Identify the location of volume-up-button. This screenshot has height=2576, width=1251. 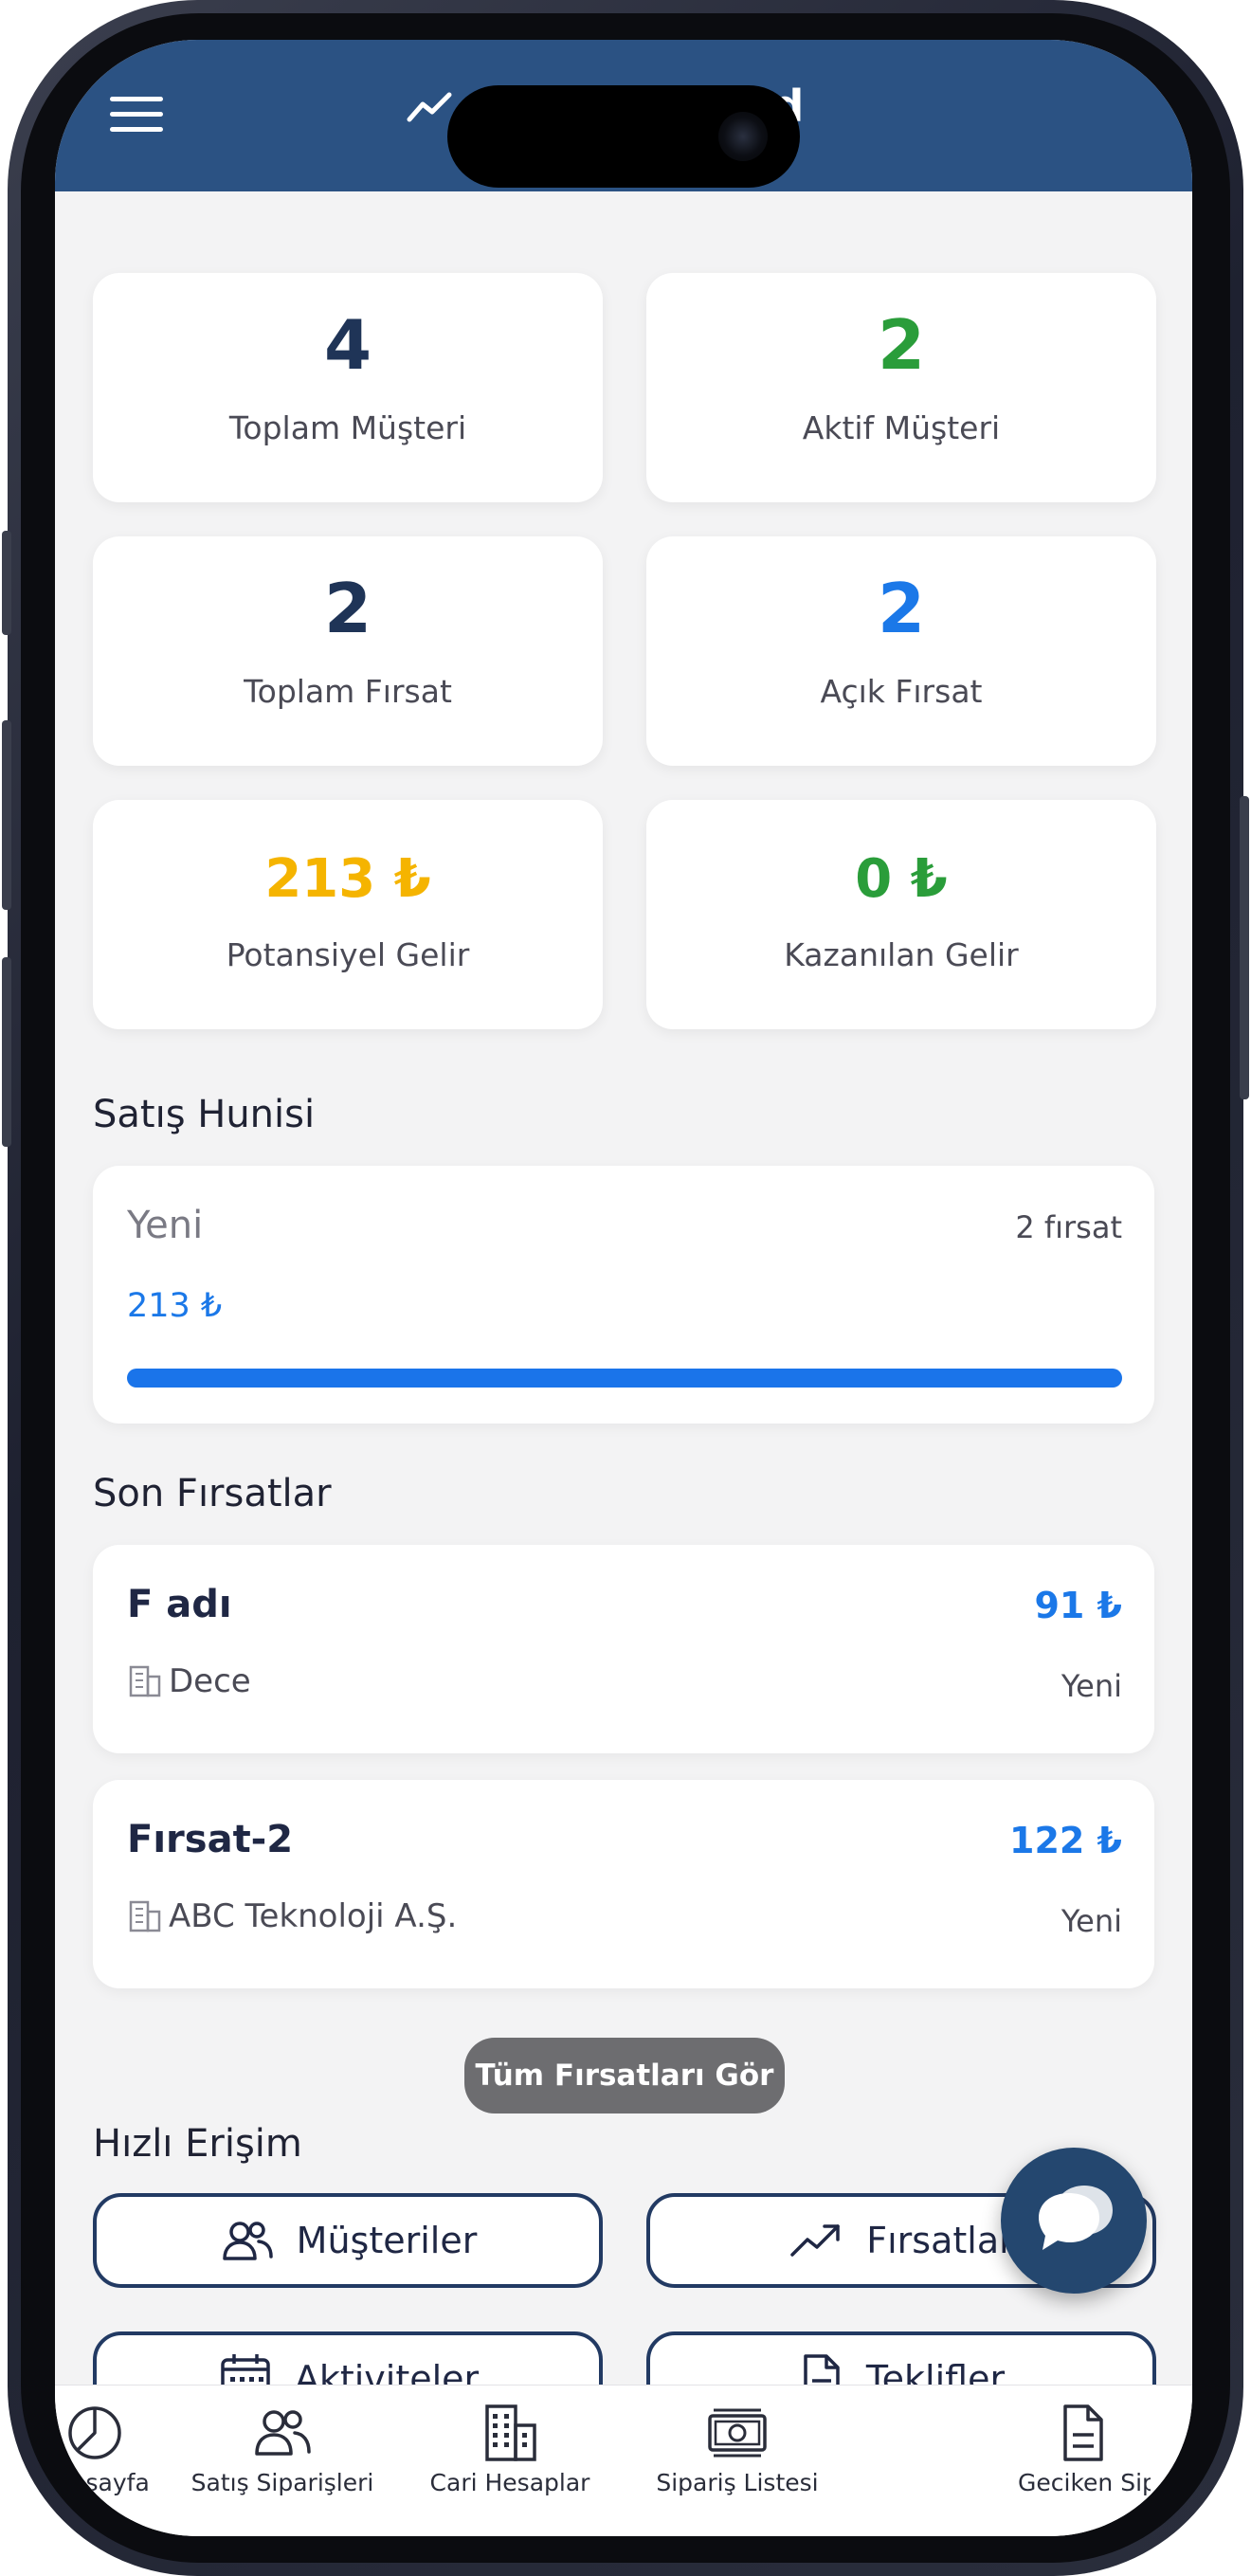
(7, 815).